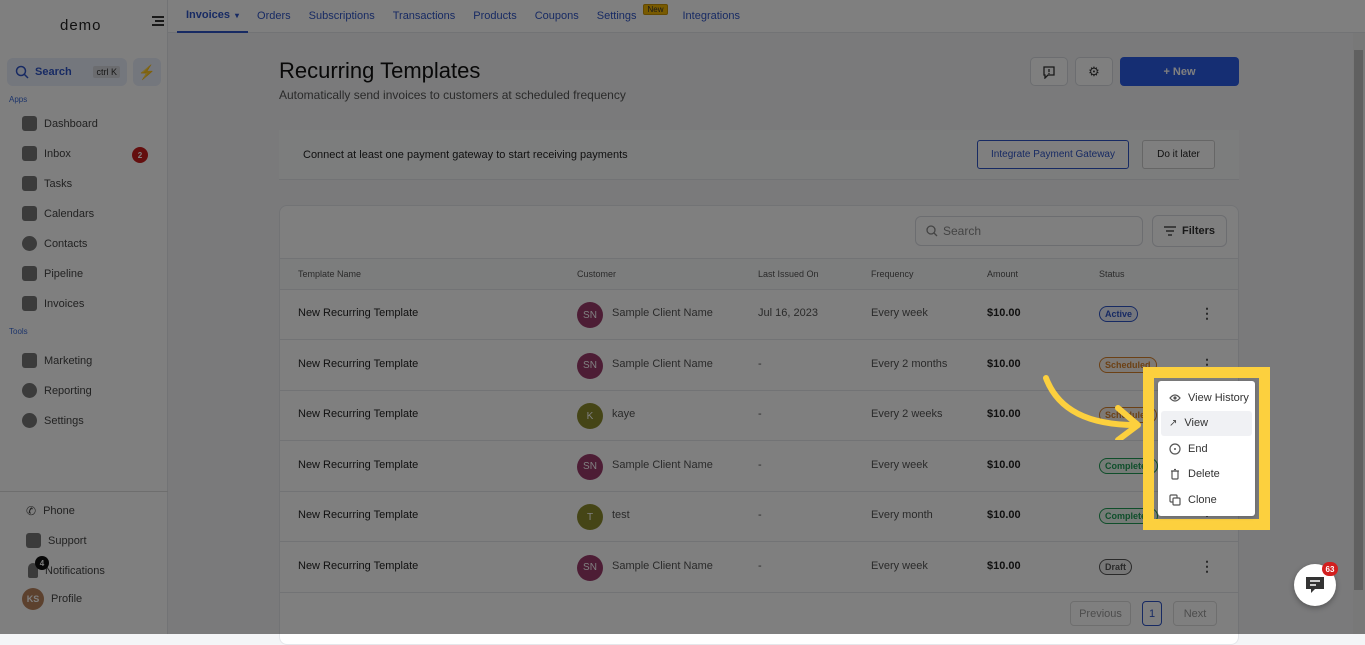 The image size is (1365, 645). Describe the element at coordinates (596, 274) in the screenshot. I see `column-header: Customer` at that location.